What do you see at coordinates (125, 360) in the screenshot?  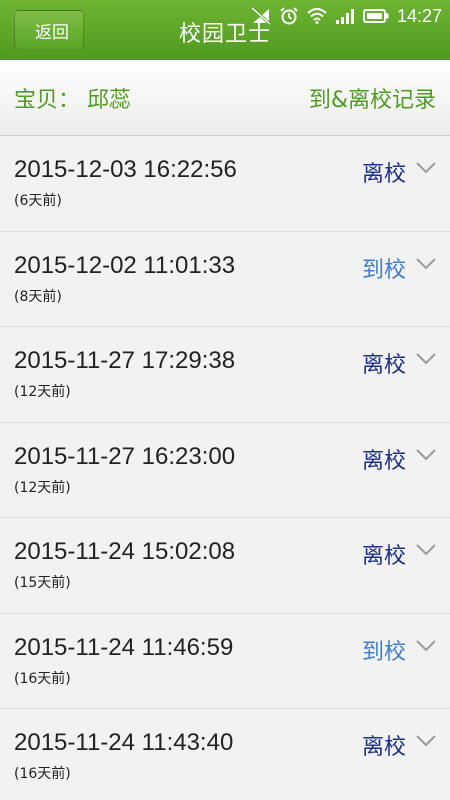 I see `record-timestamp: 2015-11-27 17:29:38` at bounding box center [125, 360].